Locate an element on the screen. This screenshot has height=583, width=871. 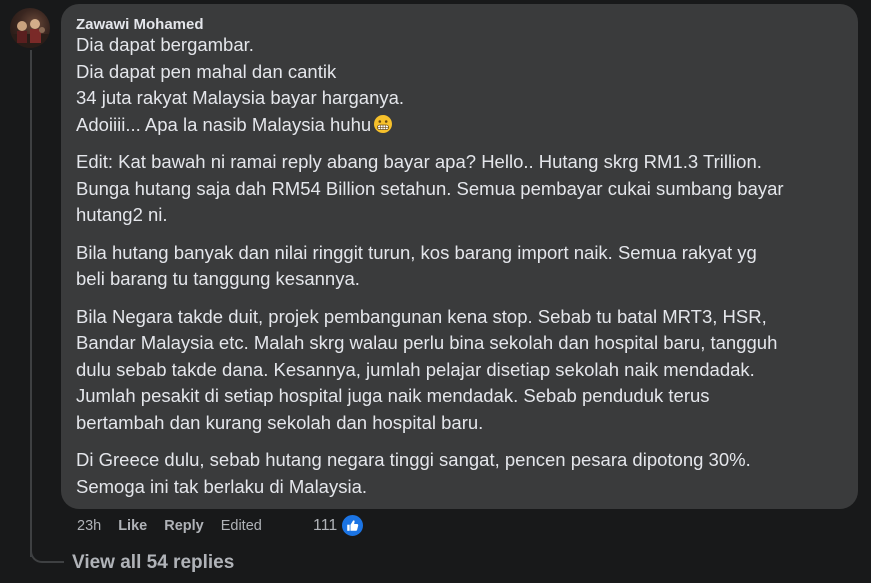
comment-line-with-emoji: Adoiiii... Apa la nasib Malaysia huhu is located at coordinates (461, 125).